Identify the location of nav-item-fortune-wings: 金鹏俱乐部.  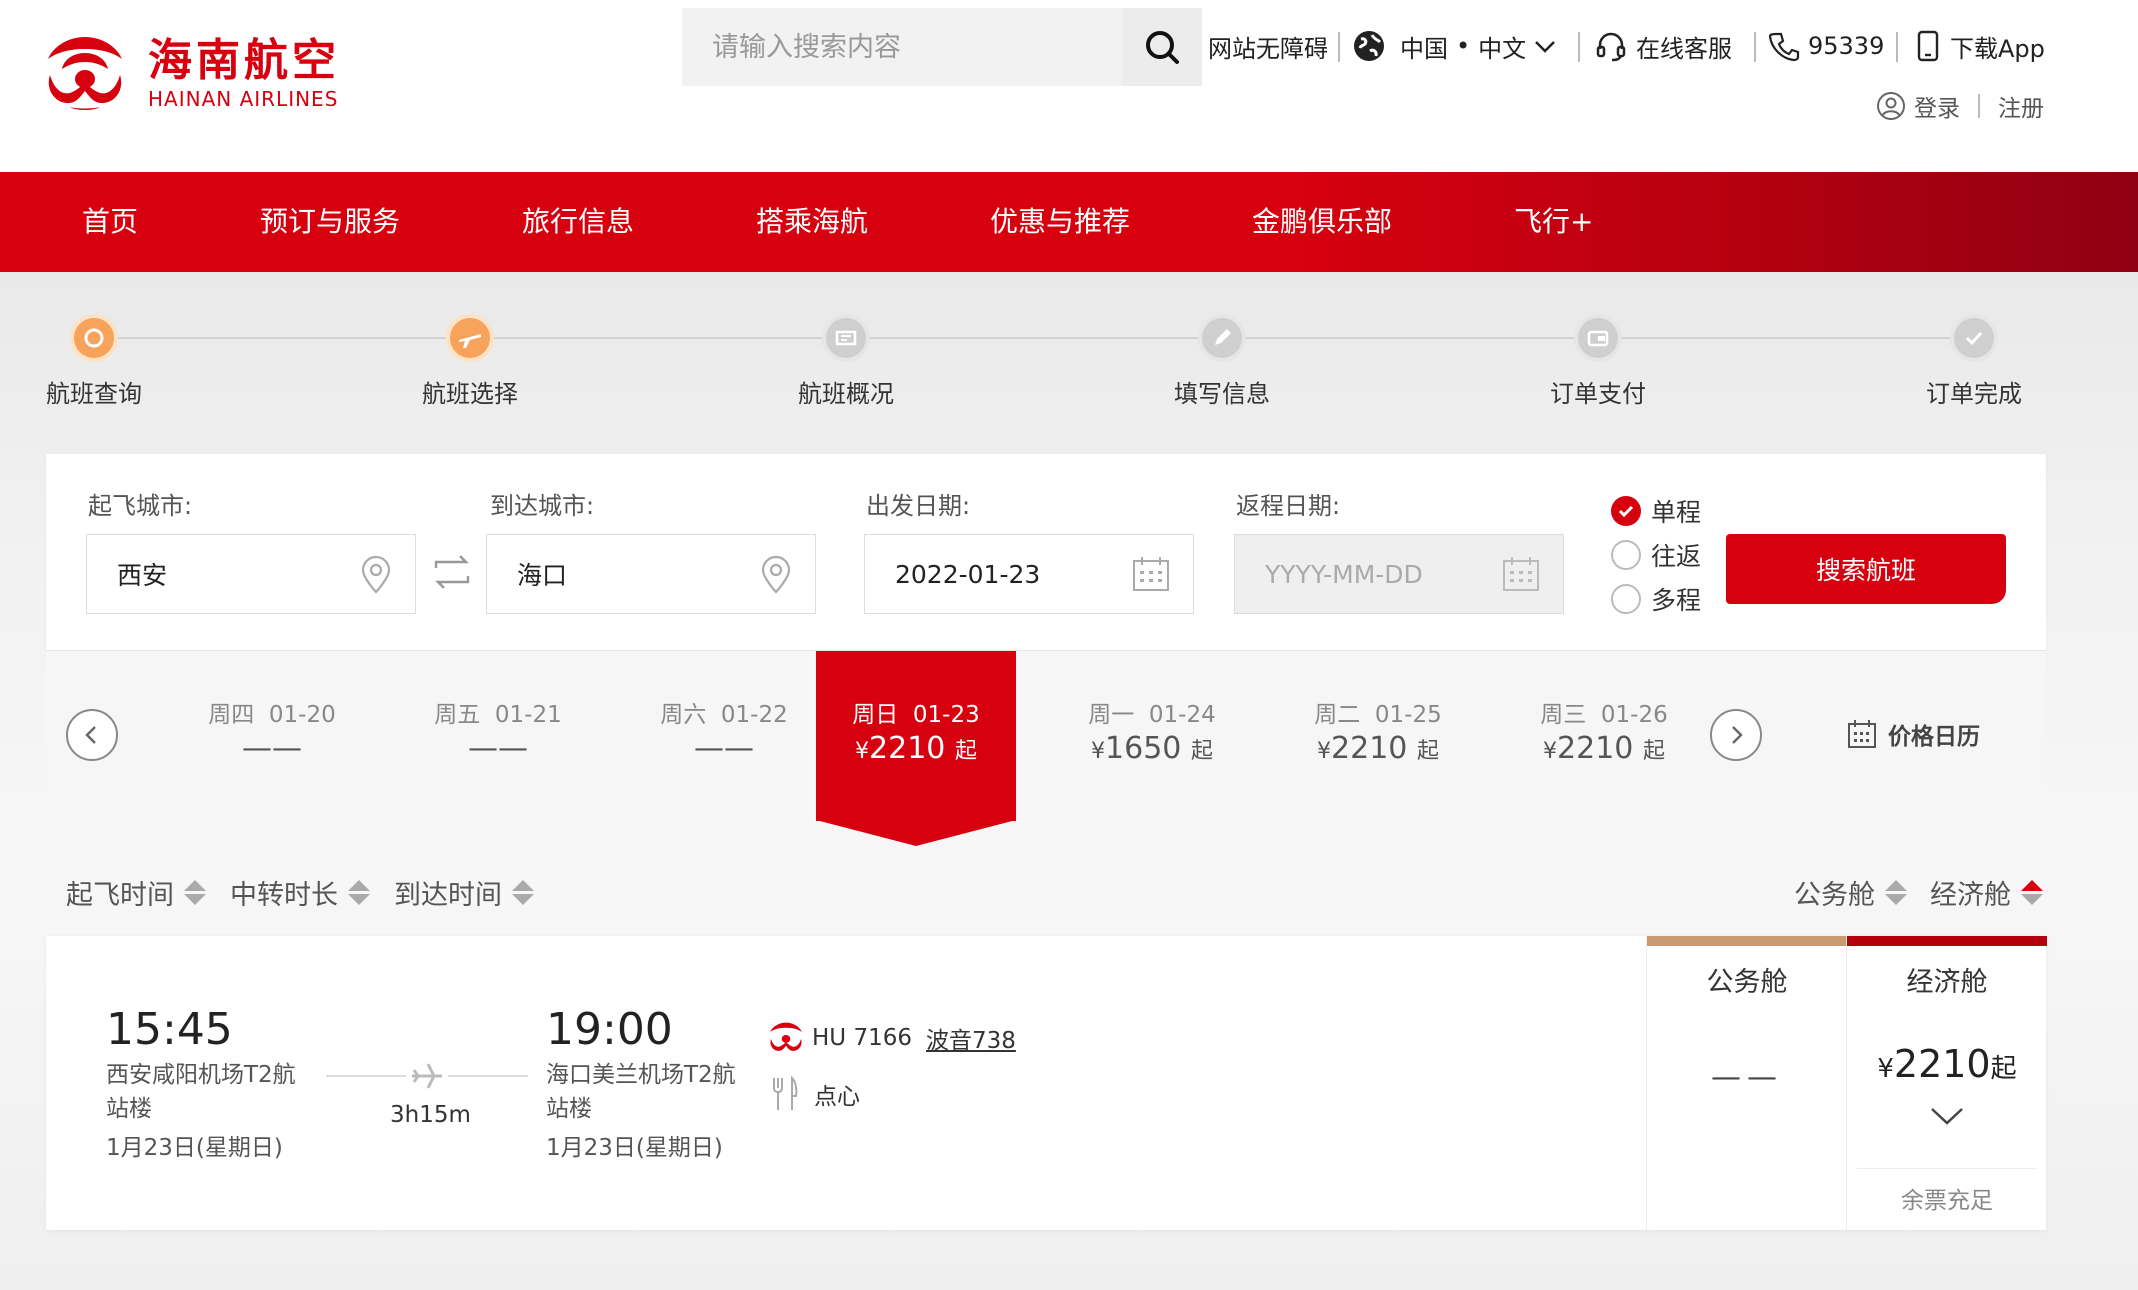
(1322, 222).